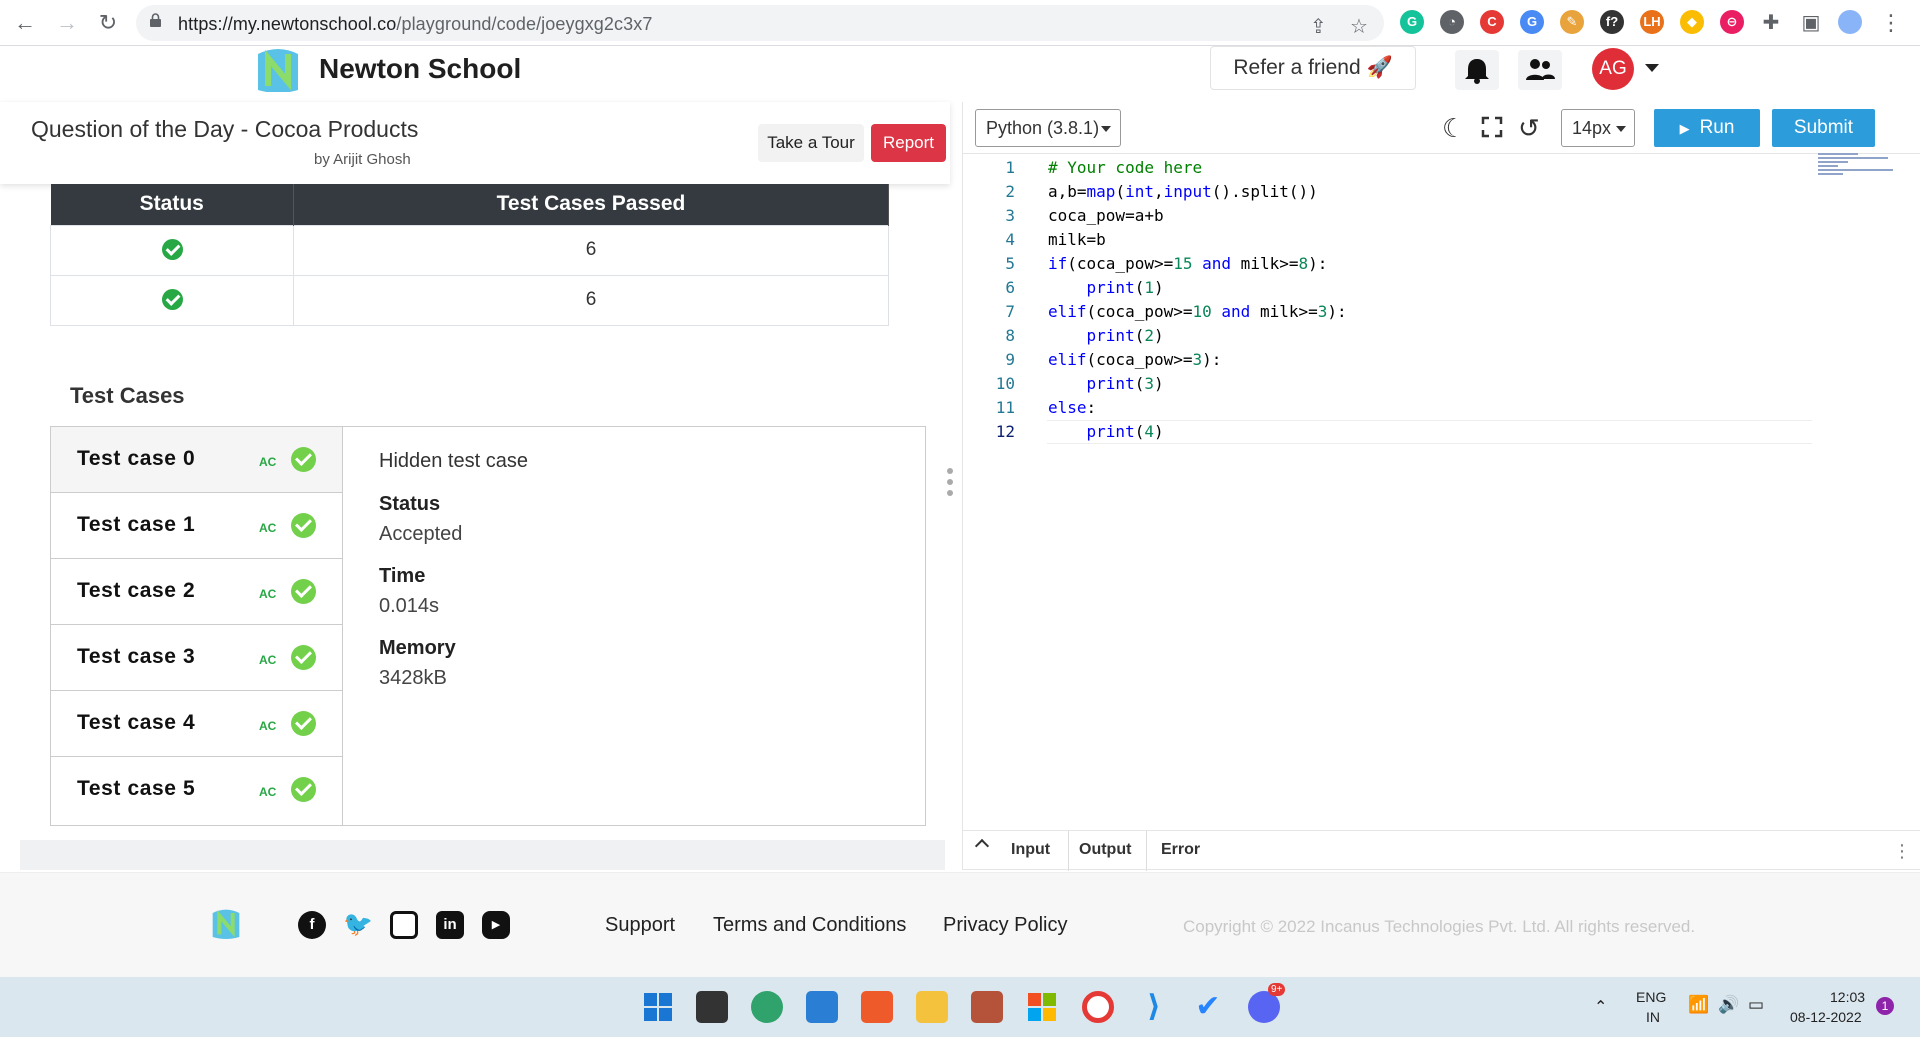 The width and height of the screenshot is (1920, 1037). What do you see at coordinates (1388, 408) in the screenshot?
I see `code-line: 11 else:` at bounding box center [1388, 408].